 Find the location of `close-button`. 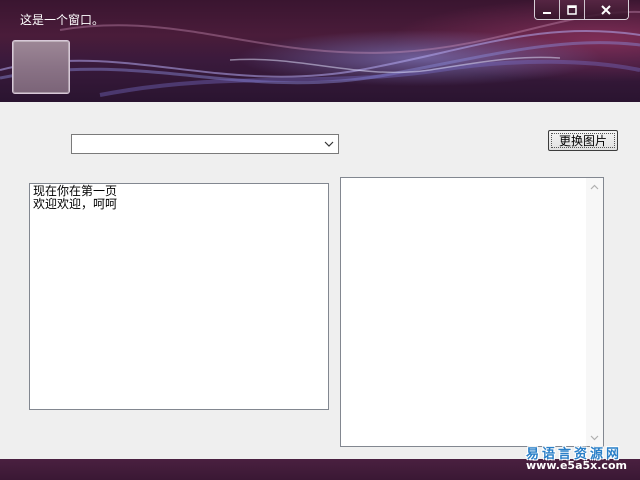

close-button is located at coordinates (606, 9).